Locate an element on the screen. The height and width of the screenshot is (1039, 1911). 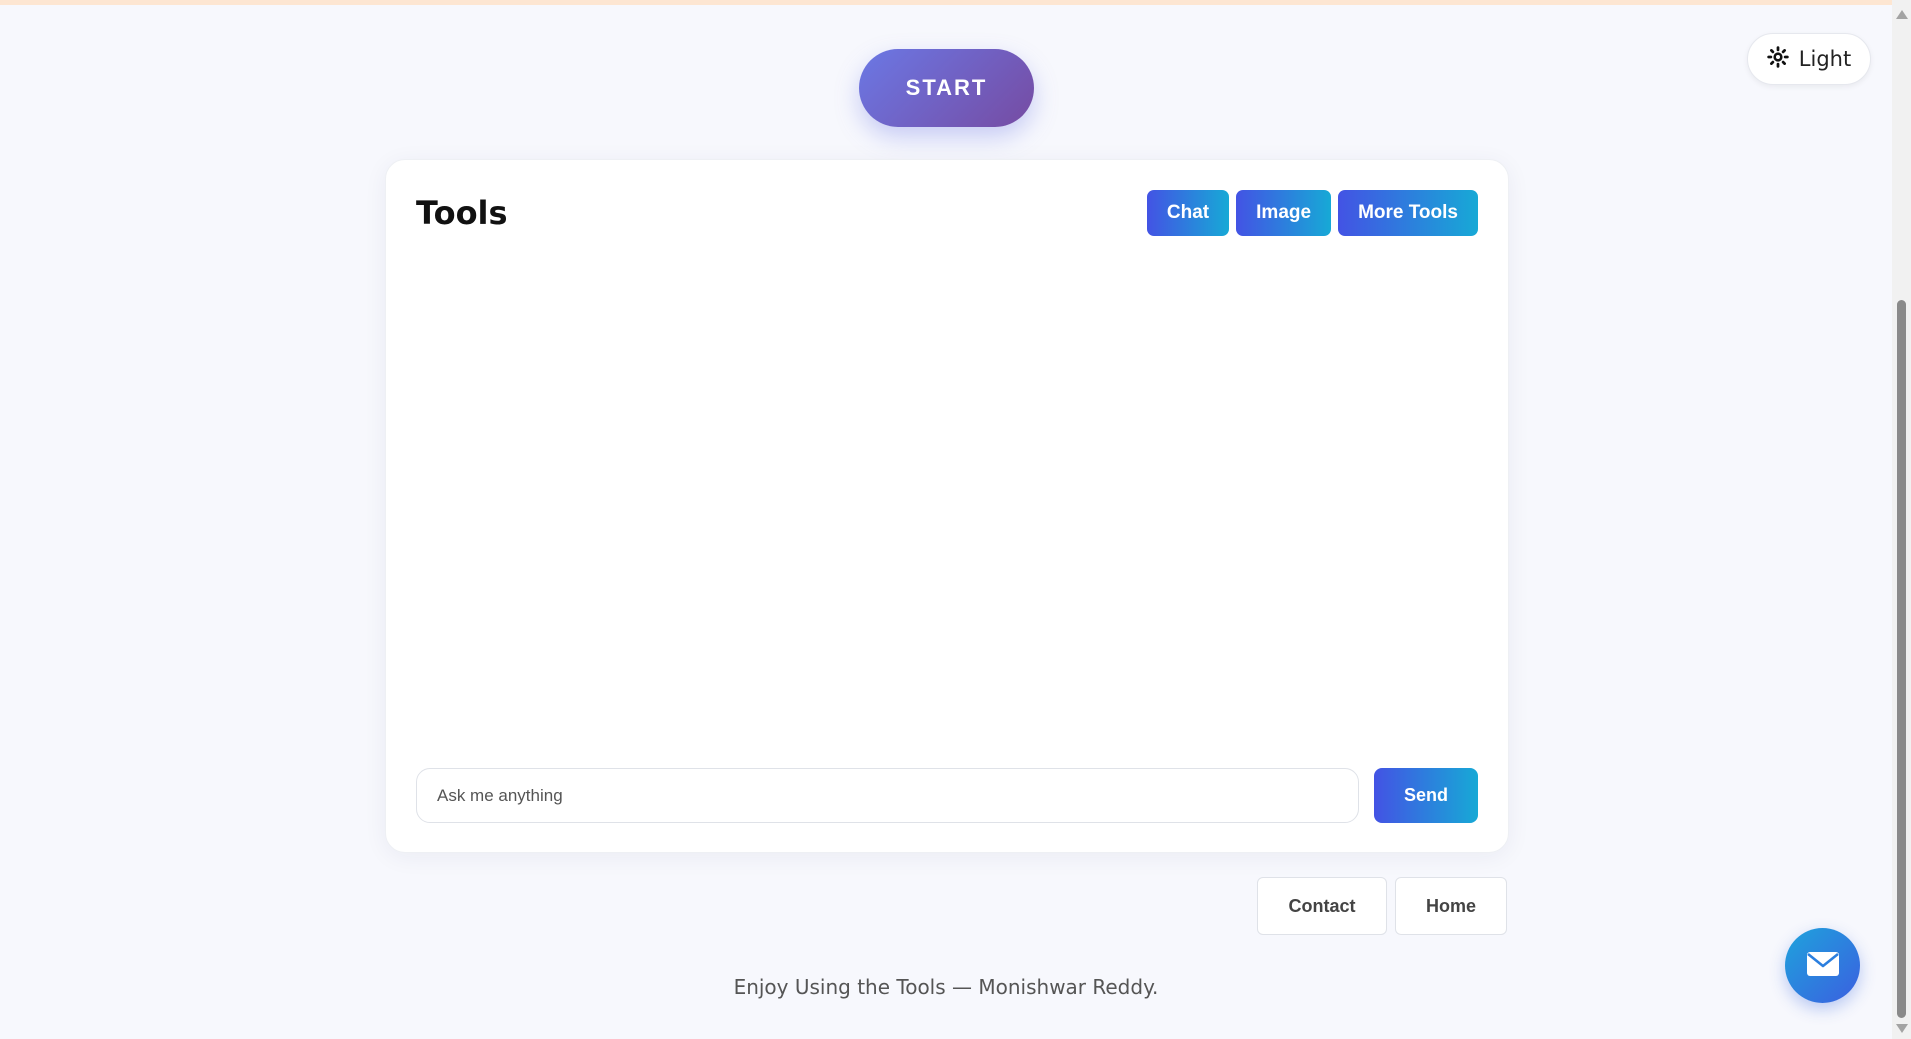
tool-tabs: Chat Image More Tools is located at coordinates (1312, 213).